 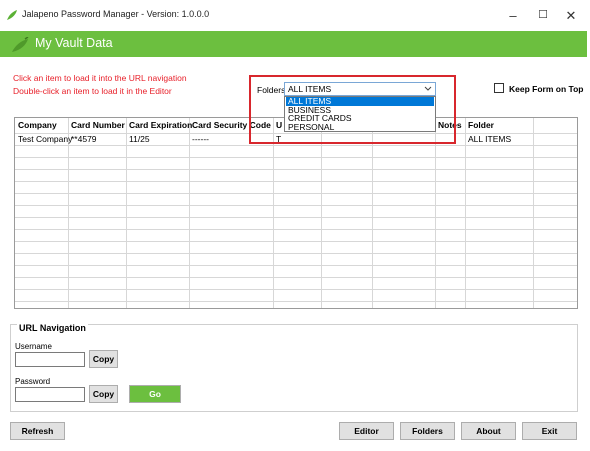 I want to click on column-header-card-number: Card Number, so click(x=96, y=125).